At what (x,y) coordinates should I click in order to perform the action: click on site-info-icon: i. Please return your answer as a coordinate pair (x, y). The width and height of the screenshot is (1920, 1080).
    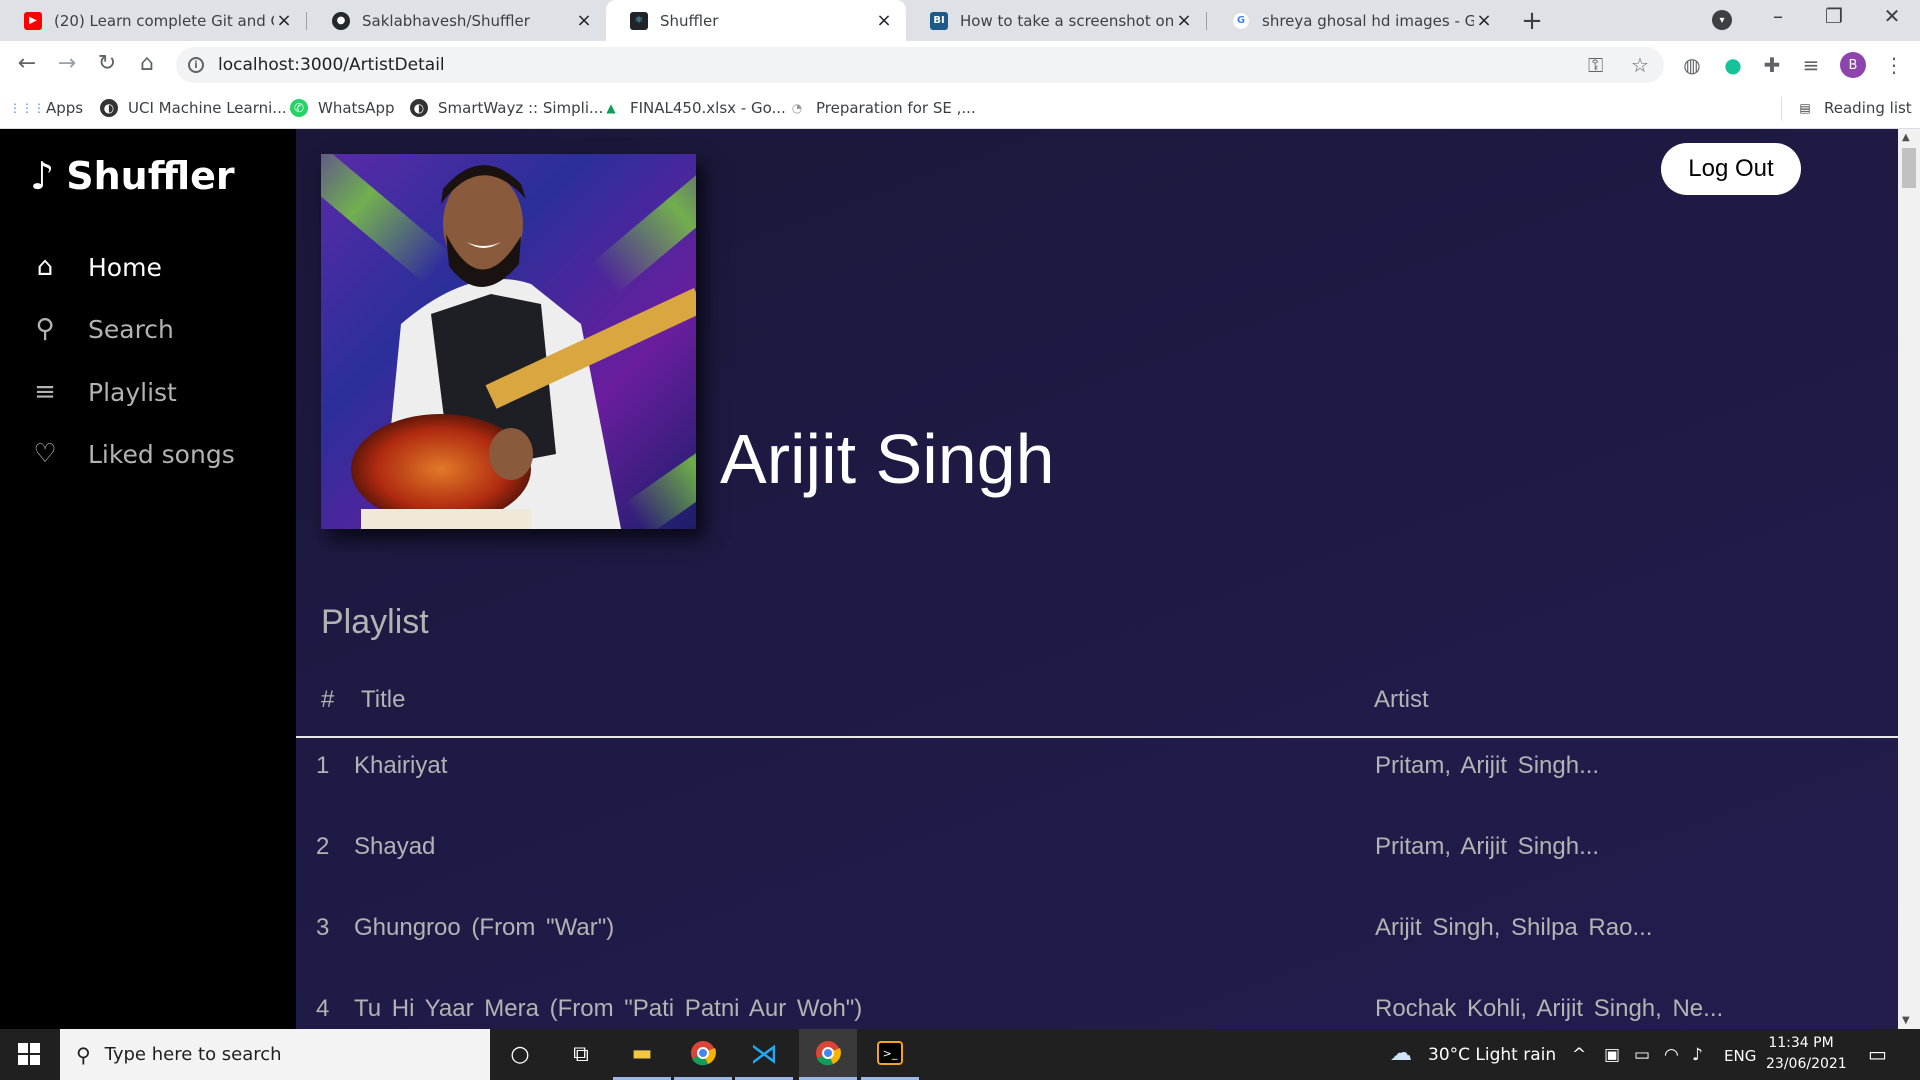
    Looking at the image, I should click on (196, 65).